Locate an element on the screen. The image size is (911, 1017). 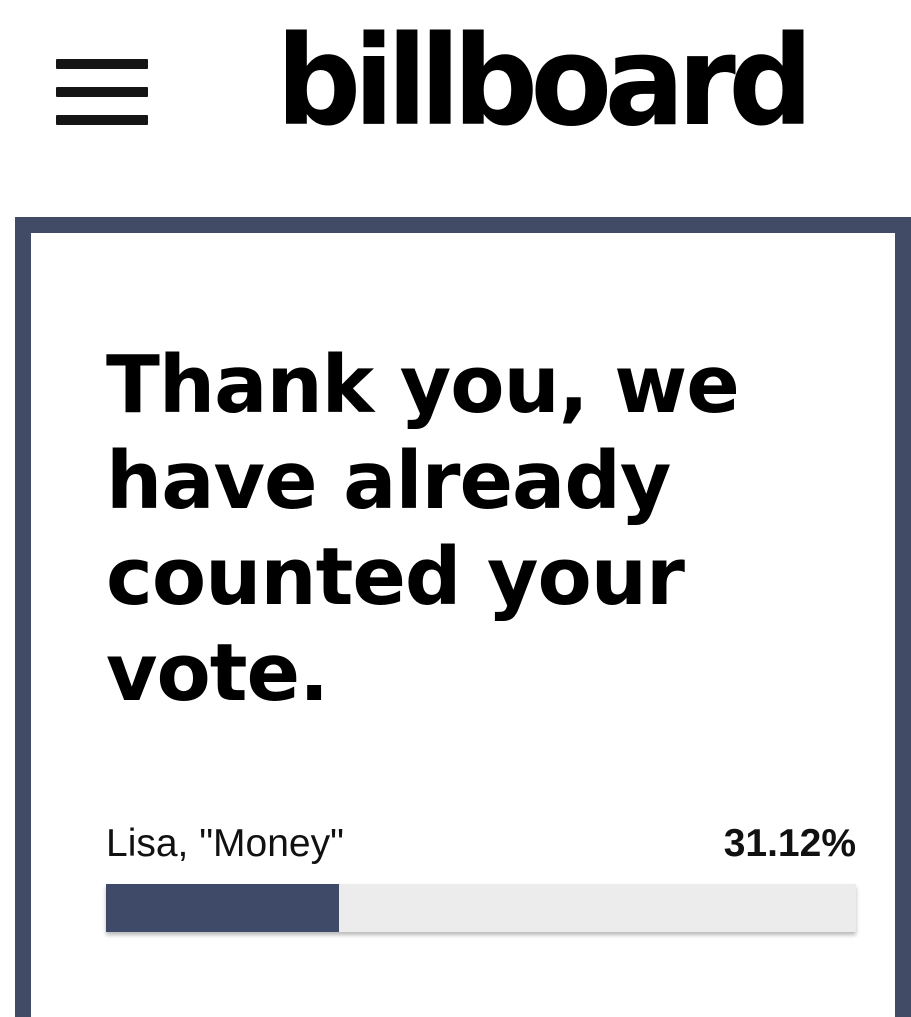
poll-result-bar-fill is located at coordinates (223, 908).